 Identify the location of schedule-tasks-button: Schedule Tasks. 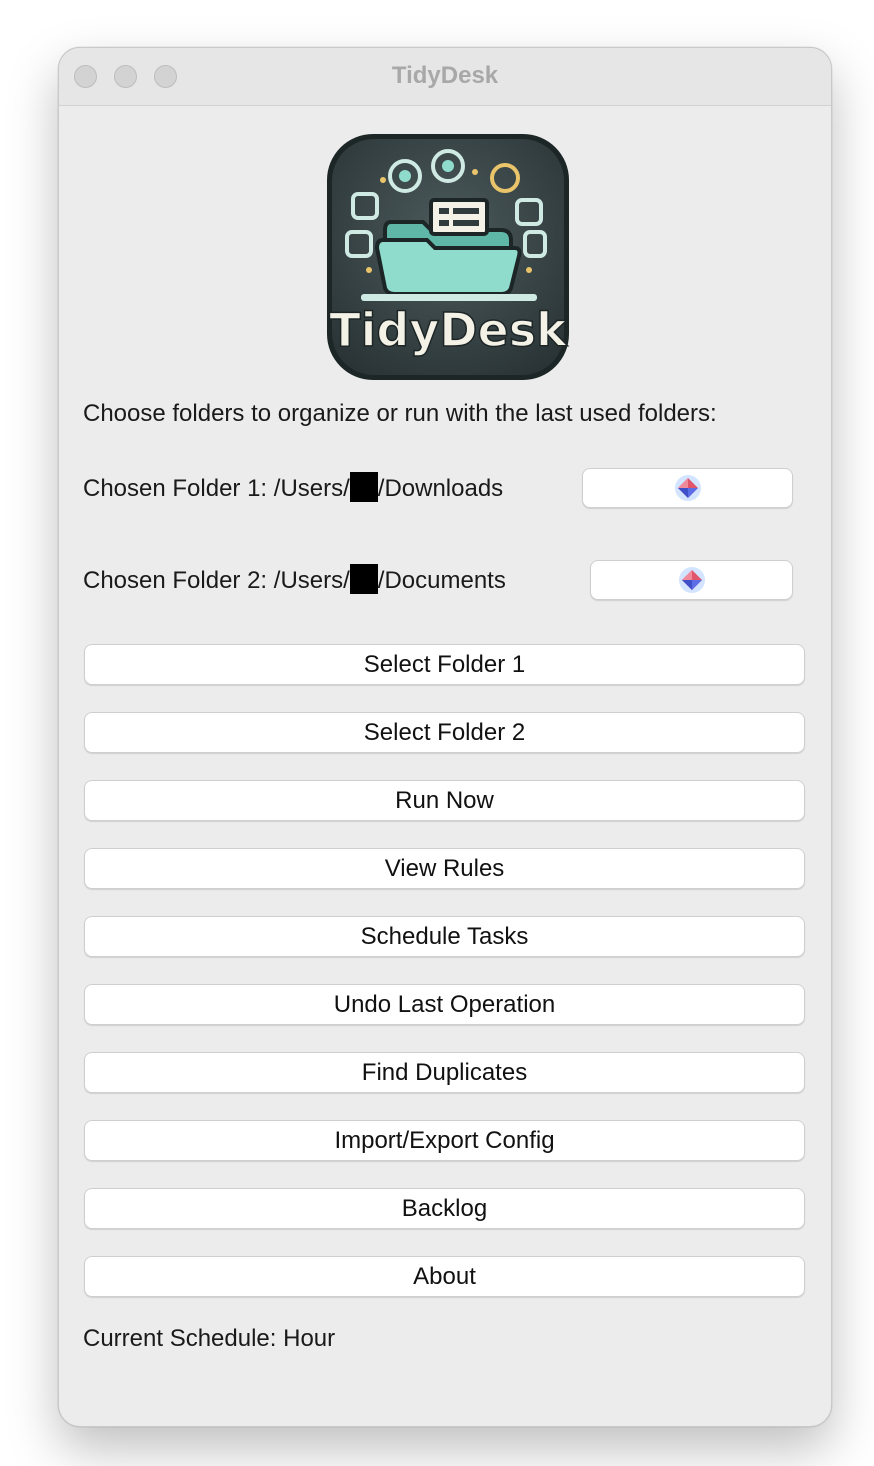
(444, 936).